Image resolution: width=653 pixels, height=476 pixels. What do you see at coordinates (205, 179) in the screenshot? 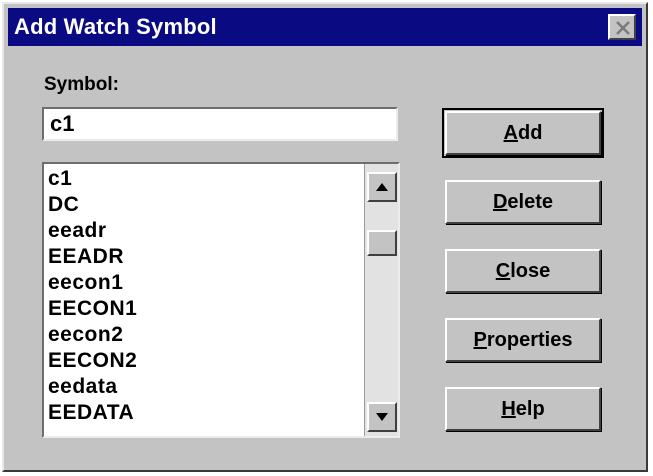
I see `list-item: c1` at bounding box center [205, 179].